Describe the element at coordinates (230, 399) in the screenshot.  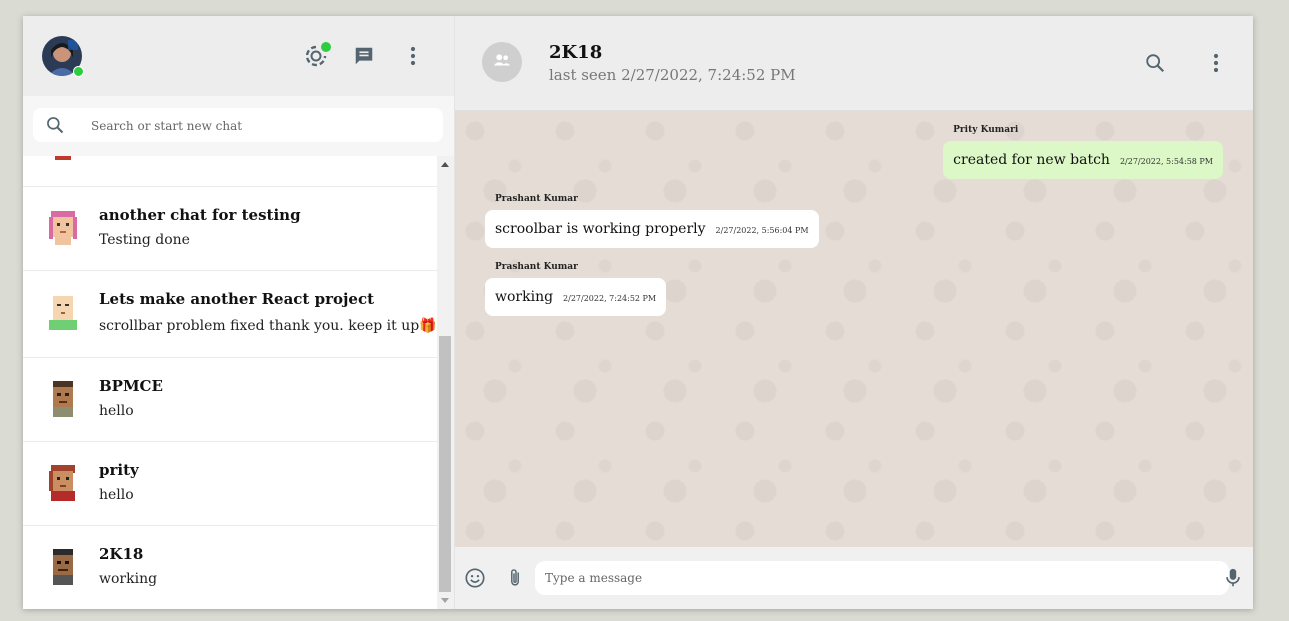
I see `chat-item: BPMCE hello` at that location.